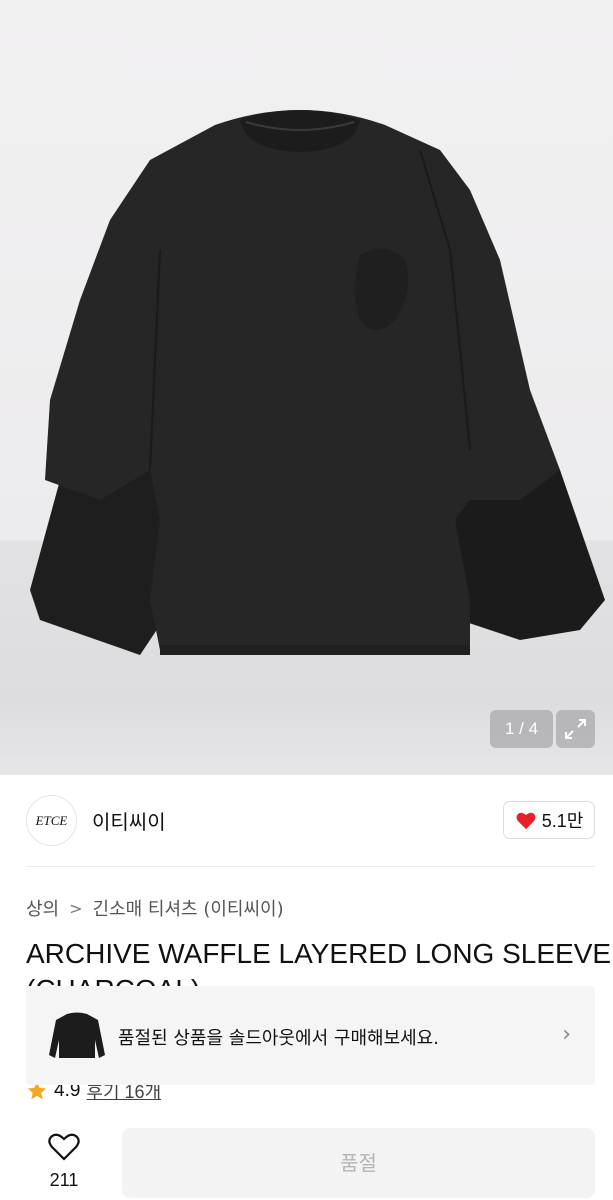 The width and height of the screenshot is (613, 1200). What do you see at coordinates (562, 821) in the screenshot?
I see `brand-like-count: 5.1만` at bounding box center [562, 821].